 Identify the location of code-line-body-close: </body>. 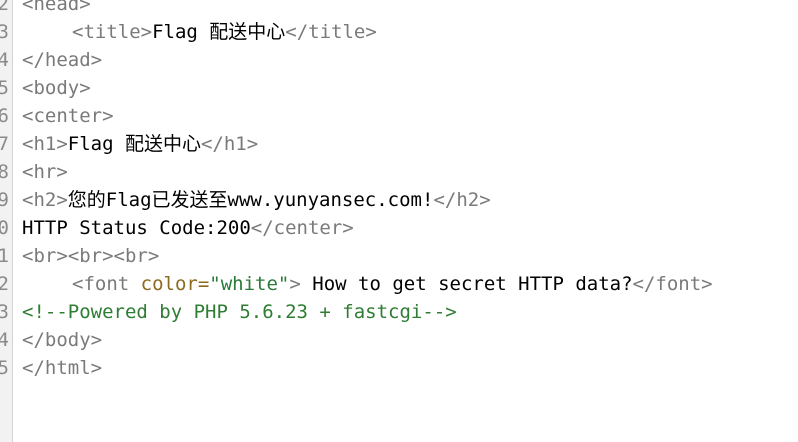
(62, 340).